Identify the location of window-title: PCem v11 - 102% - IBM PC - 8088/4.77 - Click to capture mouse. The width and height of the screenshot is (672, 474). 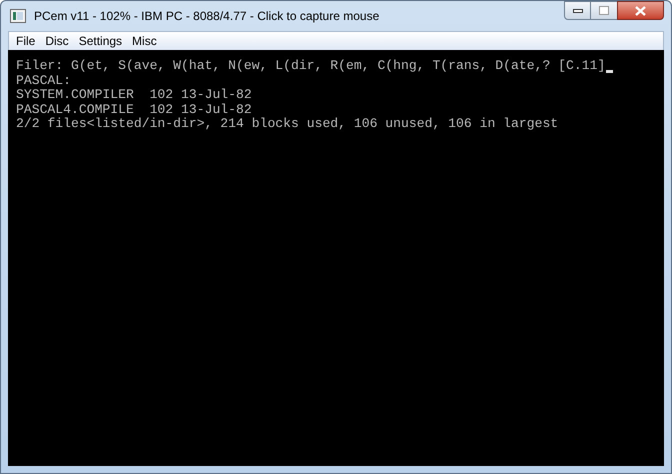
(207, 16).